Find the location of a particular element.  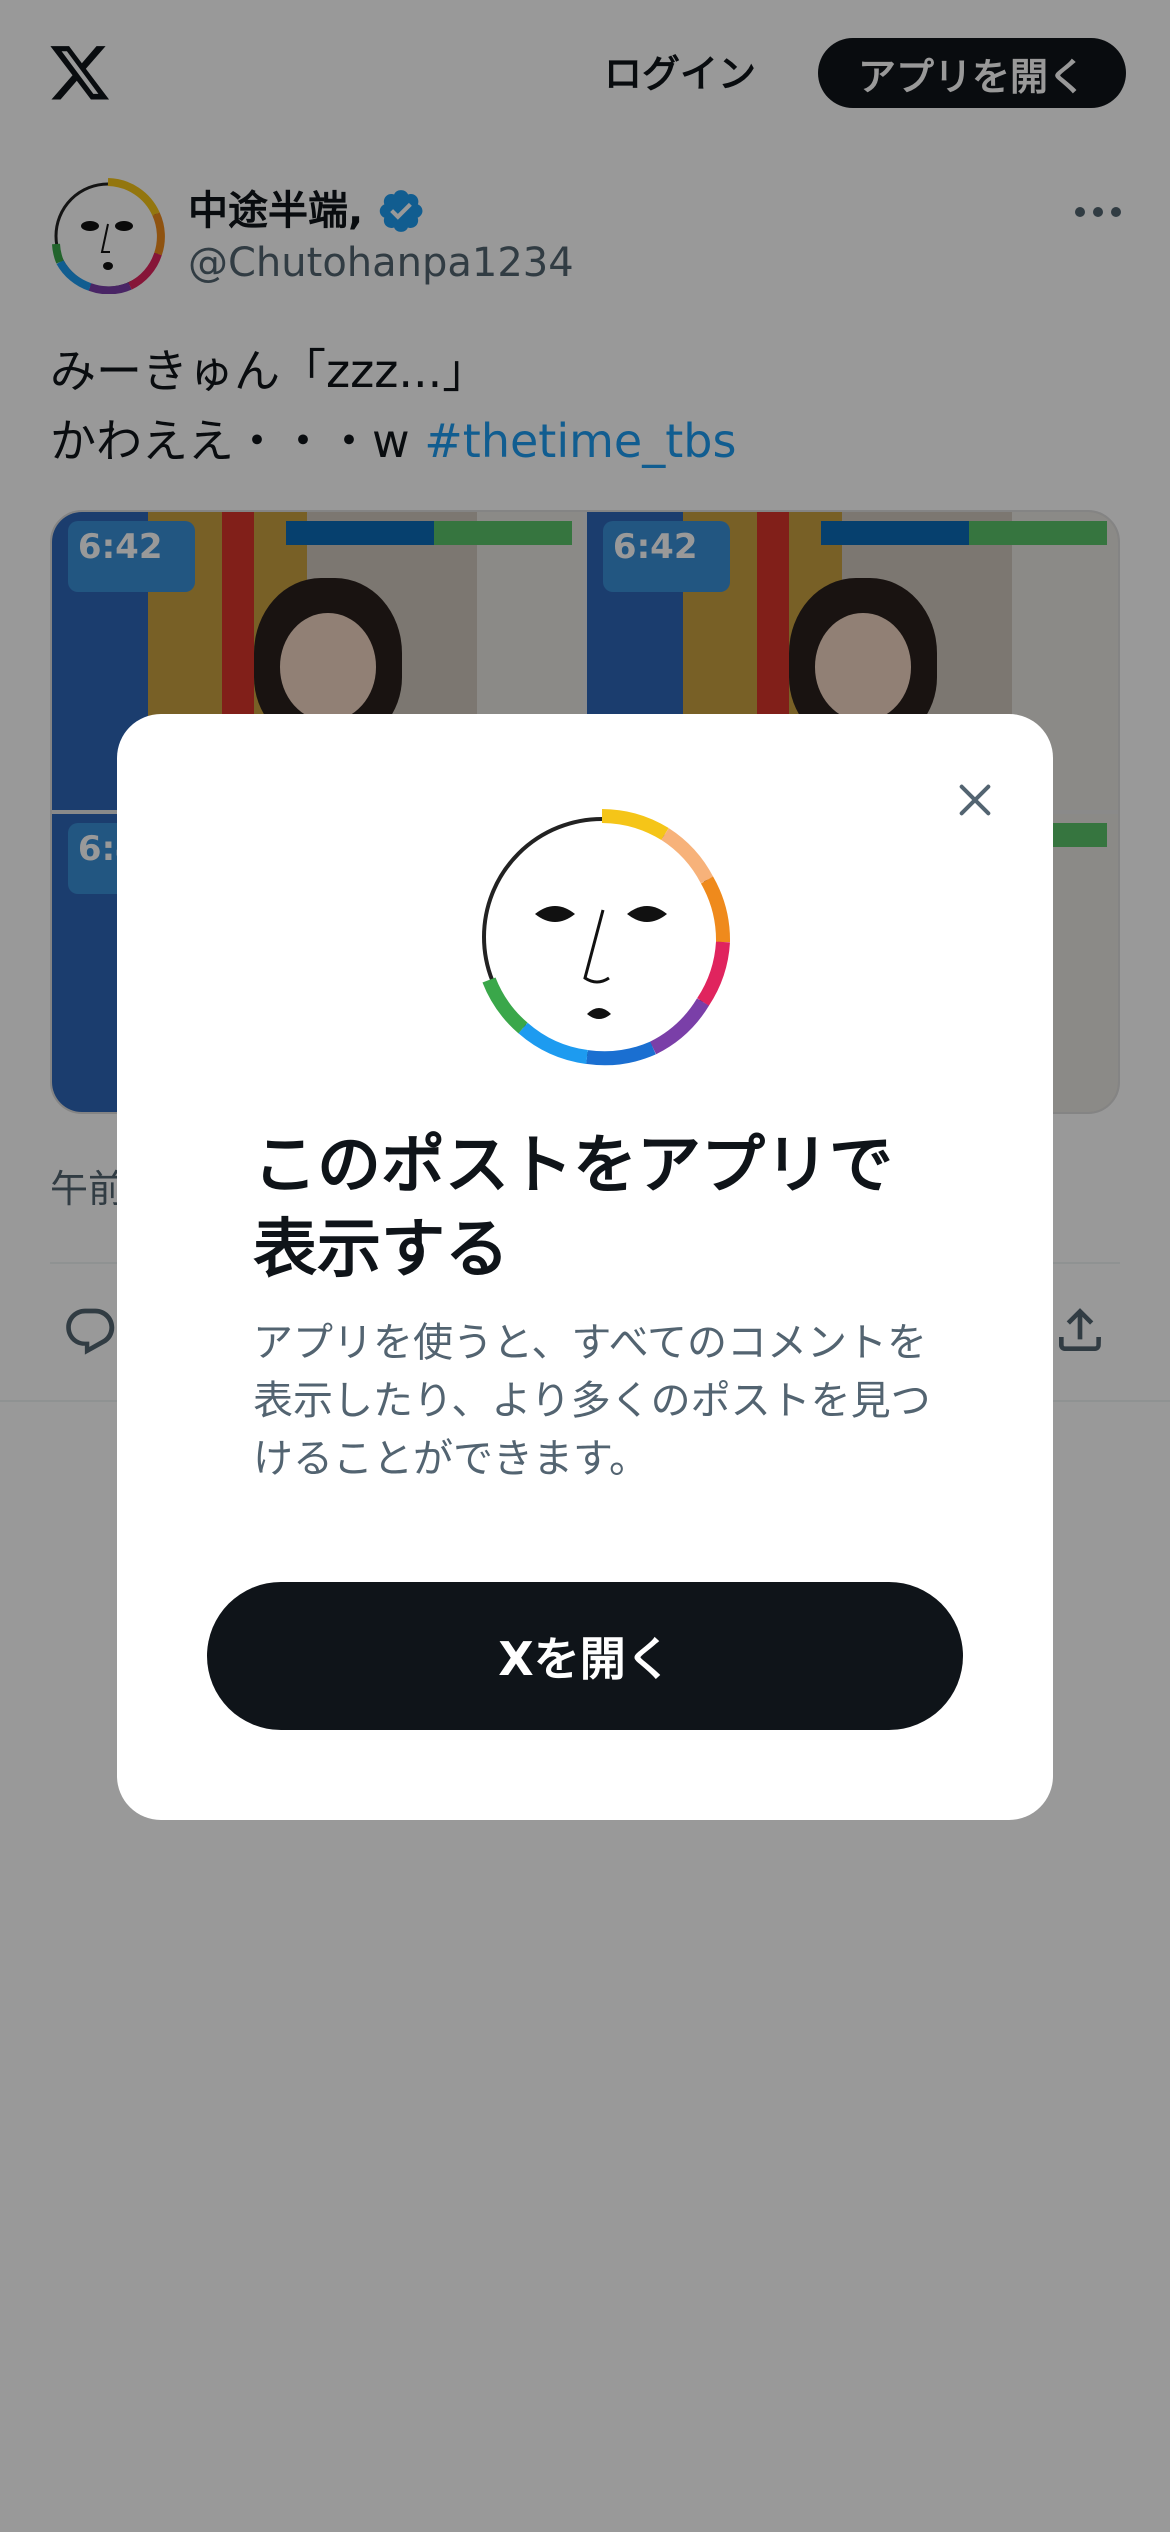

open-x-button: Xを開く is located at coordinates (585, 1656).